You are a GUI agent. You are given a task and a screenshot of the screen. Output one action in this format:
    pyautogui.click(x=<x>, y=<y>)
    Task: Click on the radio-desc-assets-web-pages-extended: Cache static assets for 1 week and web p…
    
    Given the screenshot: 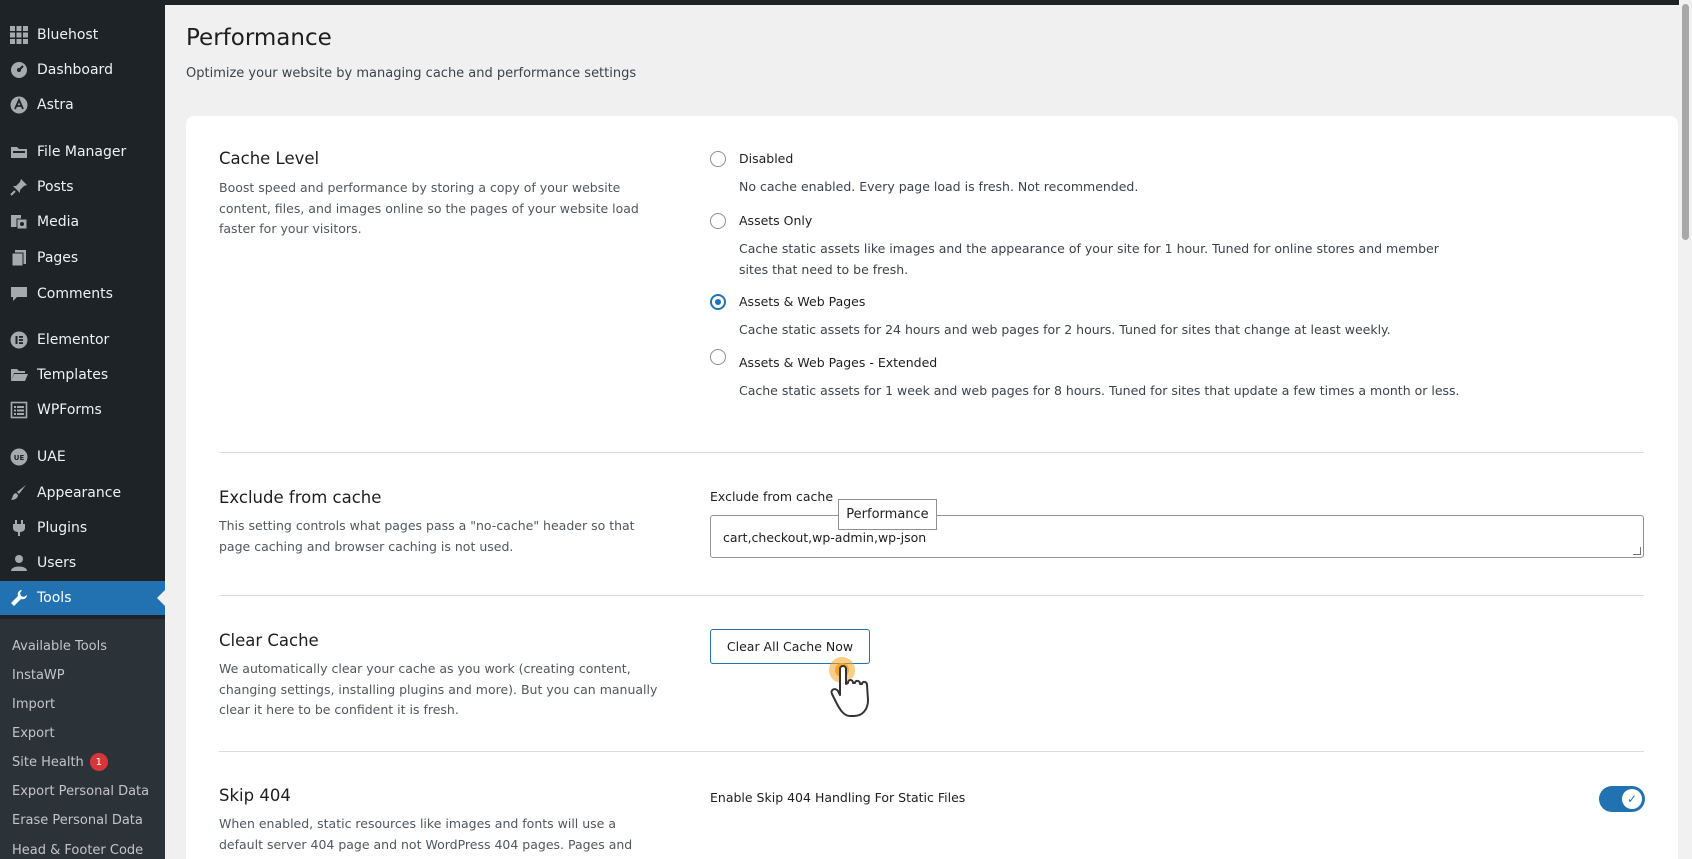 What is the action you would take?
    pyautogui.click(x=1099, y=390)
    